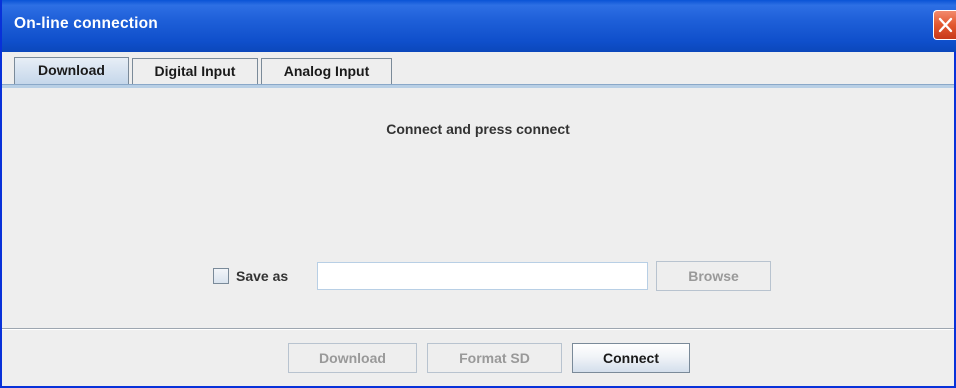 The width and height of the screenshot is (956, 388). What do you see at coordinates (71, 71) in the screenshot?
I see `tab-download: Download` at bounding box center [71, 71].